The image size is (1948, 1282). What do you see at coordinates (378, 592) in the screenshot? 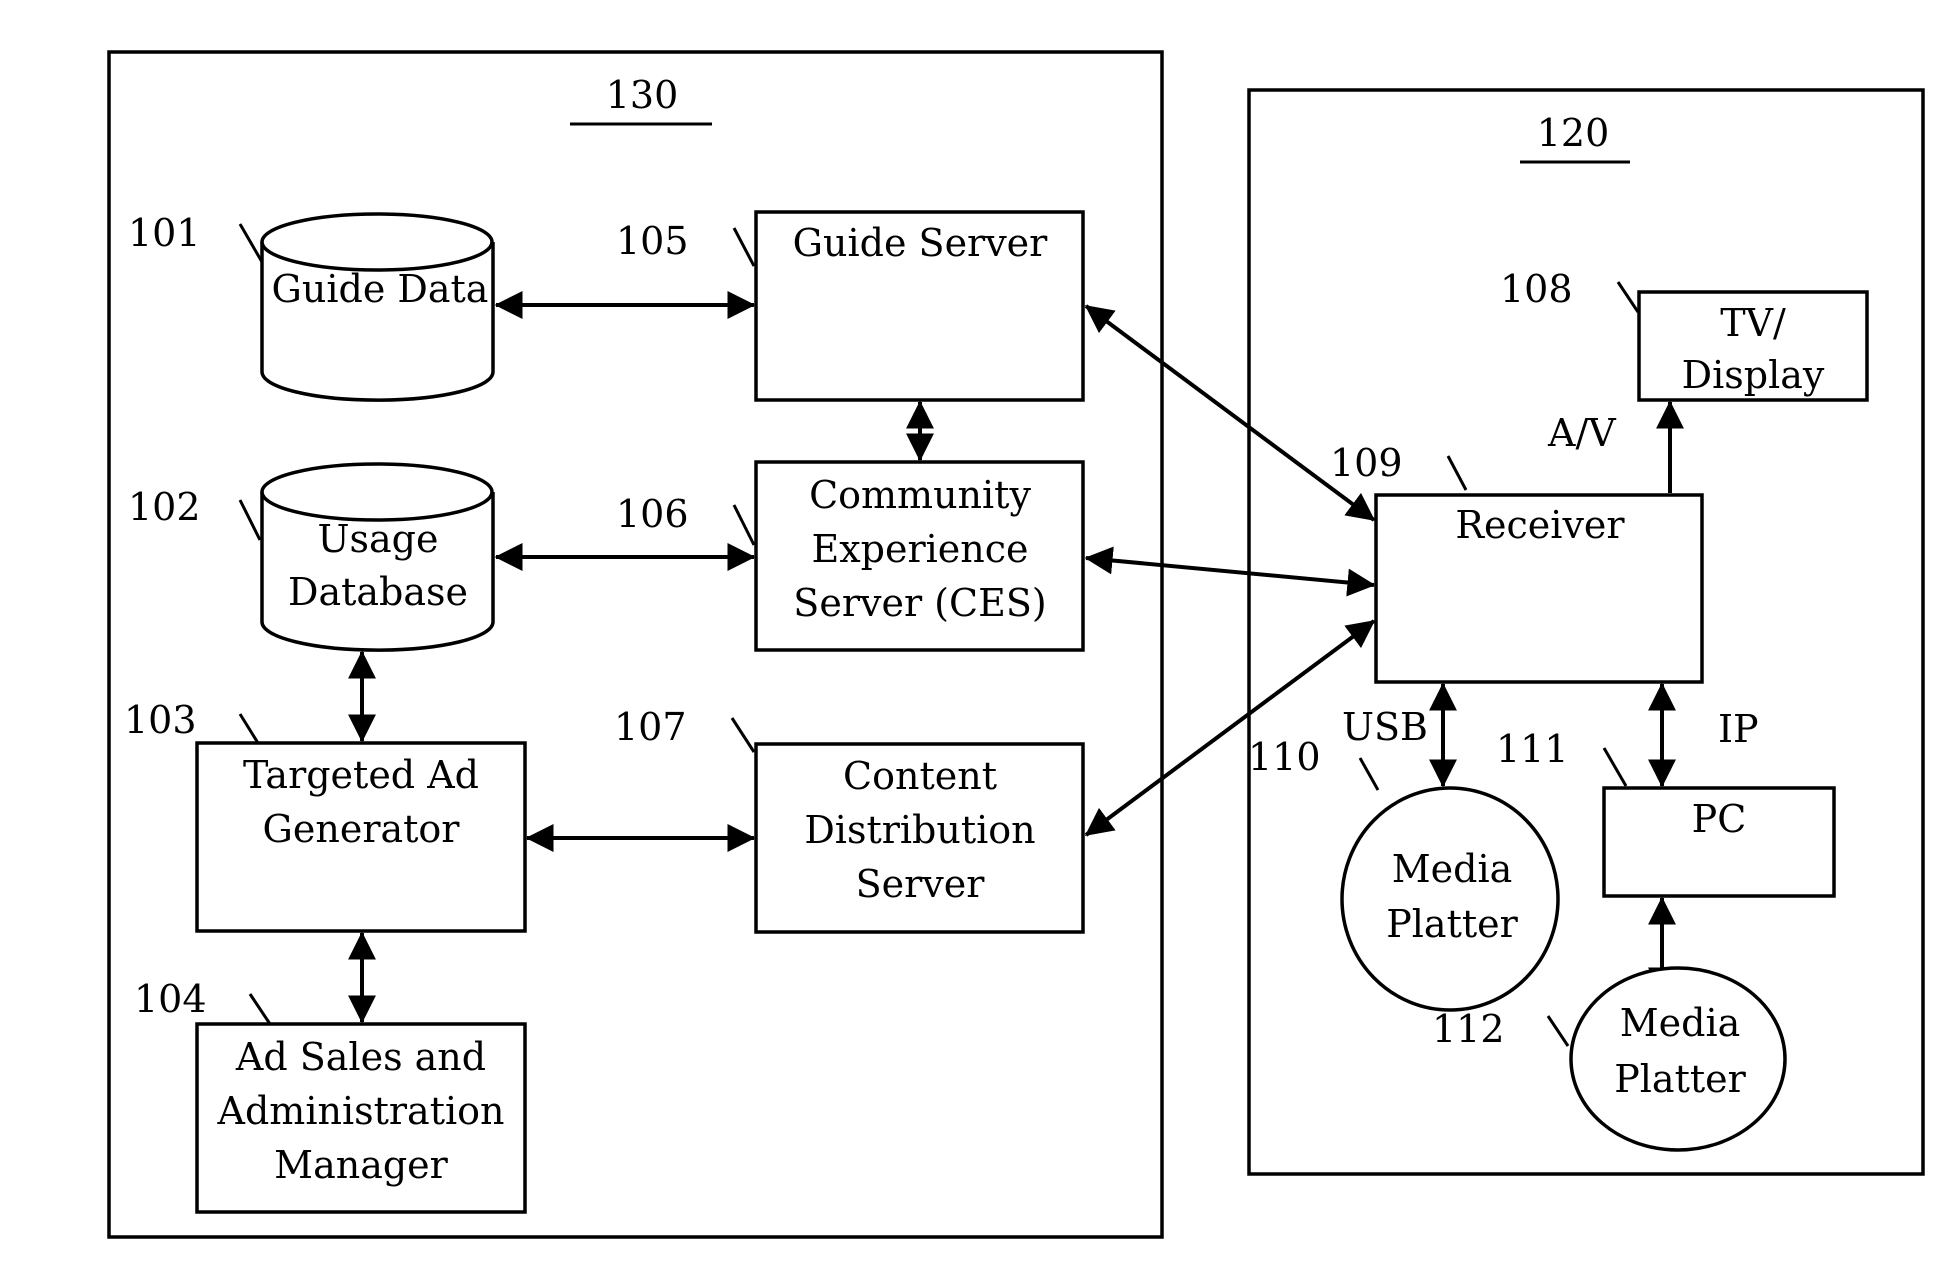
I see `node-102-line-2: Database` at bounding box center [378, 592].